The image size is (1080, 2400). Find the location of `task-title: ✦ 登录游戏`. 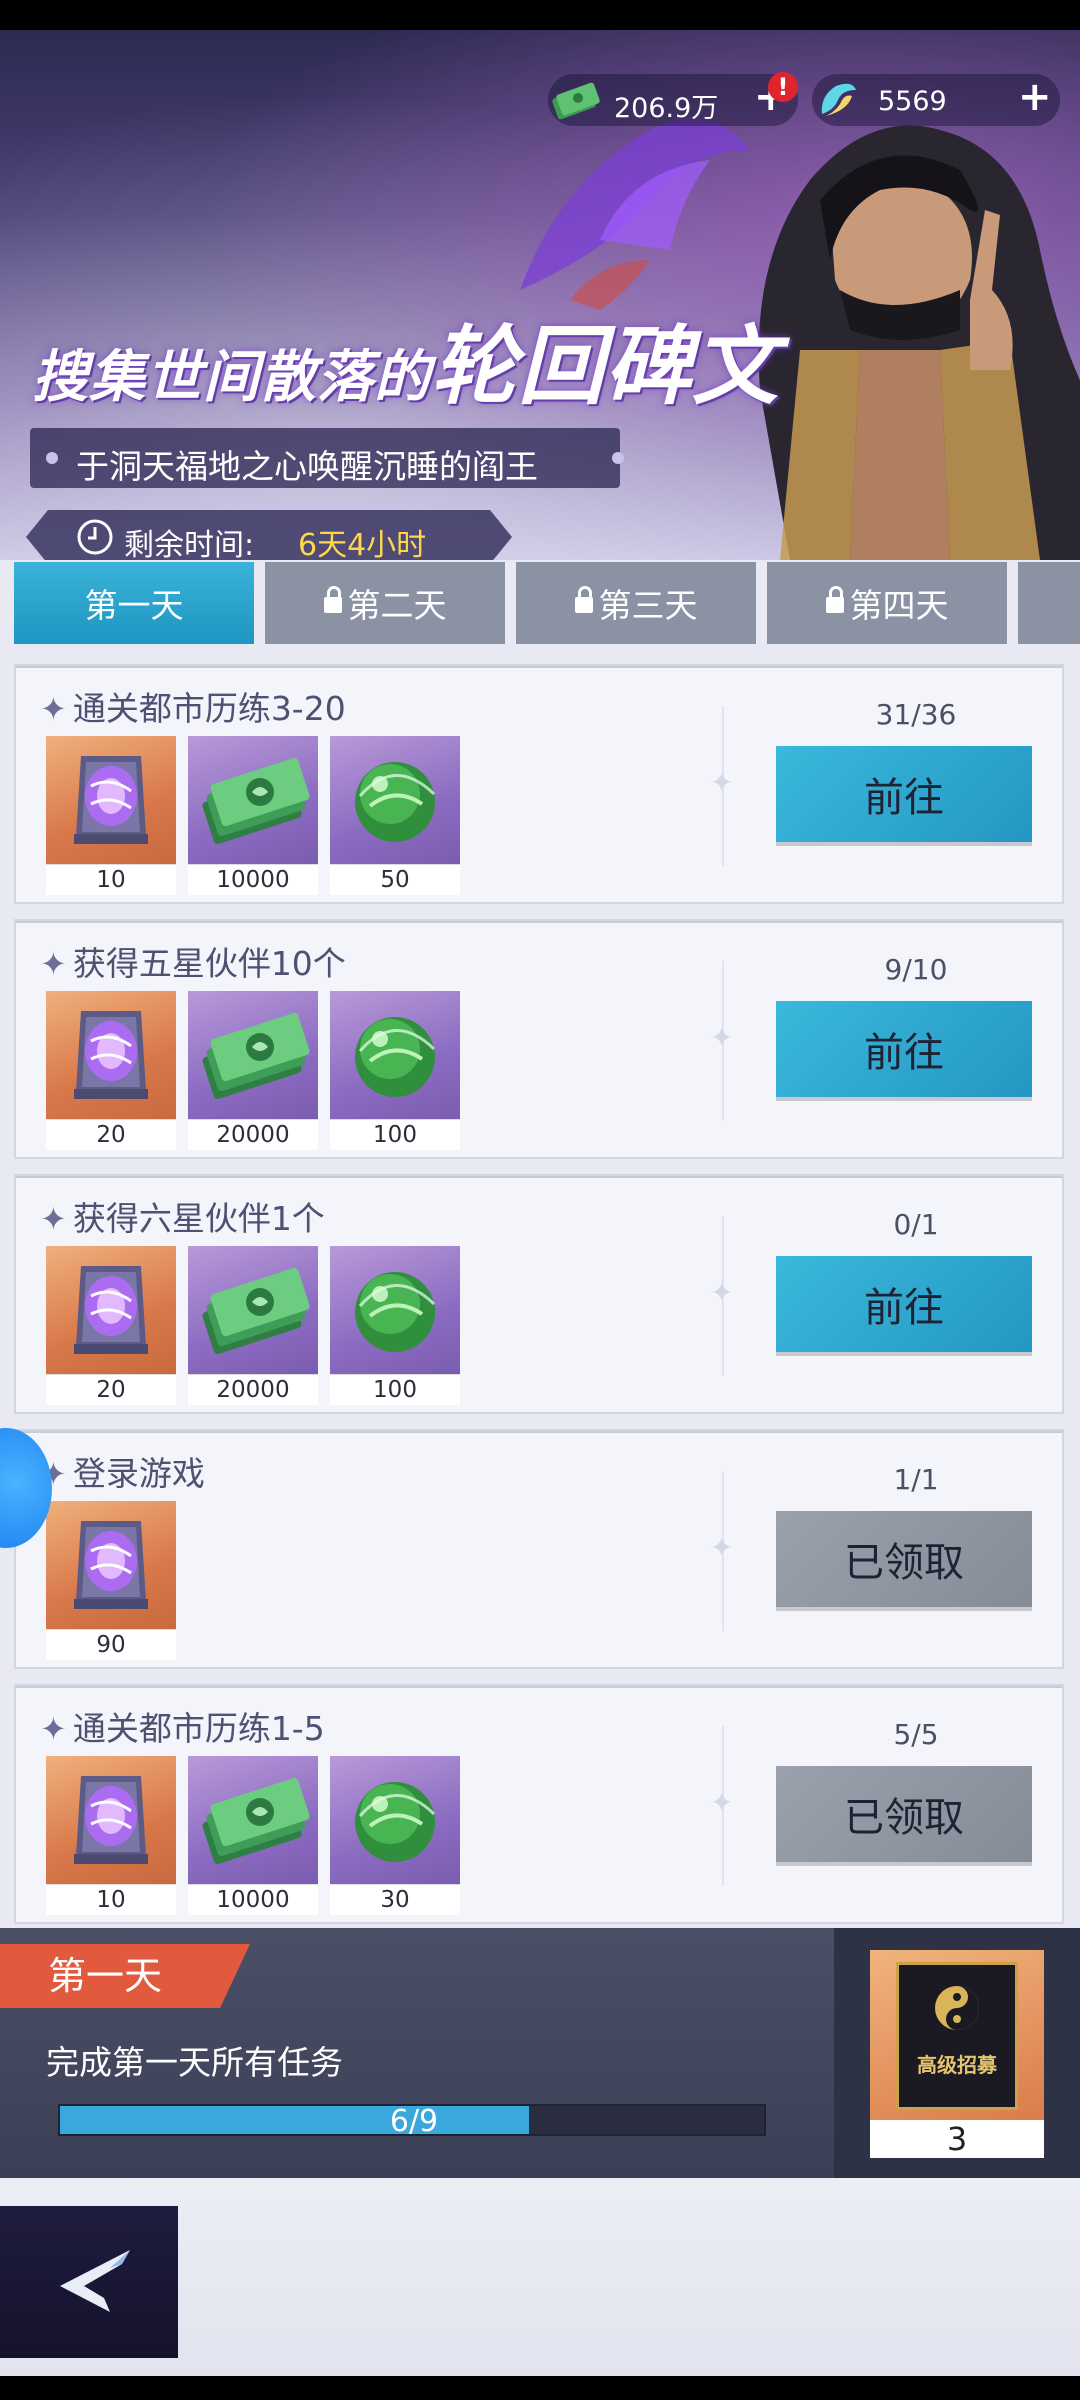

task-title: ✦ 登录游戏 is located at coordinates (122, 1471).